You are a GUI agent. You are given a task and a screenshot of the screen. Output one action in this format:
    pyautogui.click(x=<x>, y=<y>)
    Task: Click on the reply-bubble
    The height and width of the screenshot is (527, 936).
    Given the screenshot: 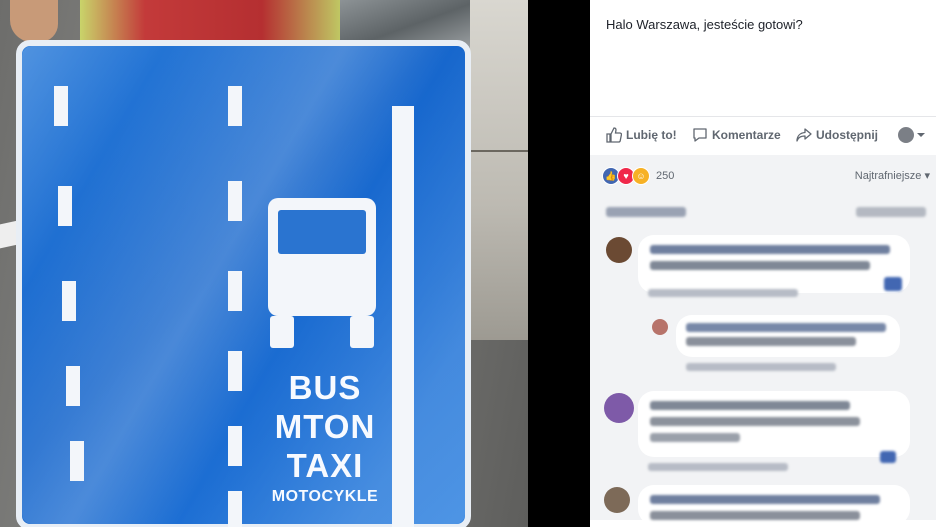 What is the action you would take?
    pyautogui.click(x=788, y=336)
    